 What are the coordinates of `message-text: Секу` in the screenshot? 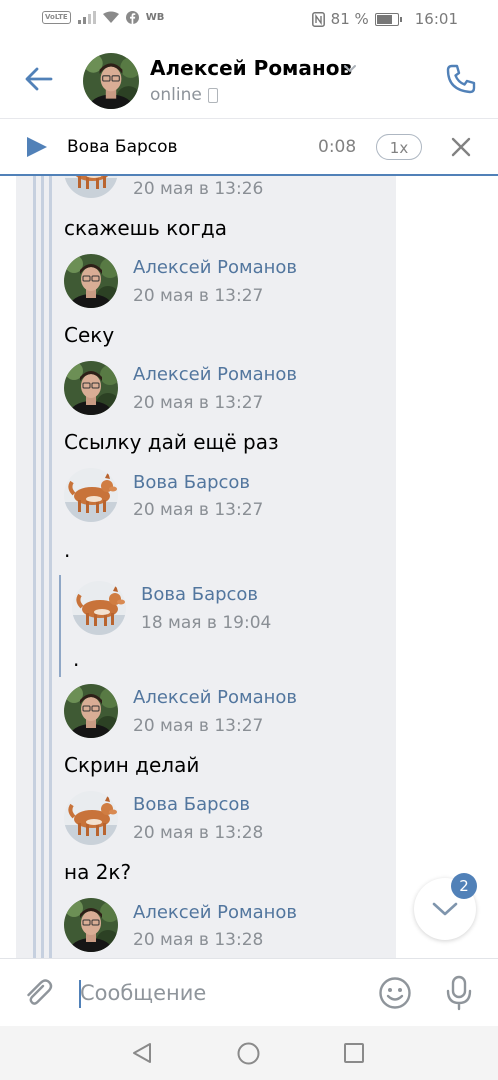 It's located at (89, 335).